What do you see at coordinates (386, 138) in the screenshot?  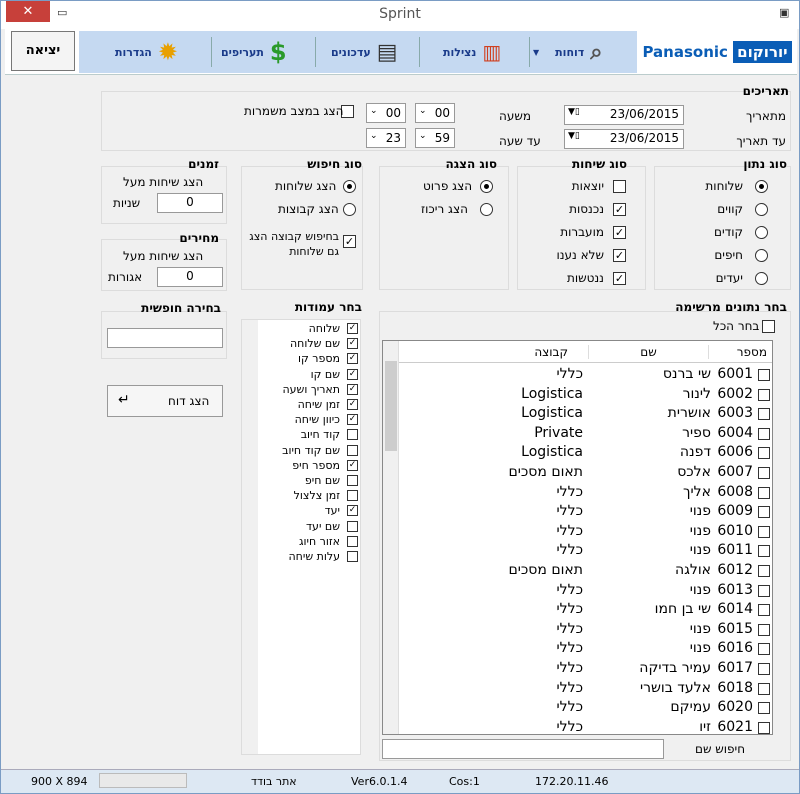 I see `to-hour-select: ⌄ 23` at bounding box center [386, 138].